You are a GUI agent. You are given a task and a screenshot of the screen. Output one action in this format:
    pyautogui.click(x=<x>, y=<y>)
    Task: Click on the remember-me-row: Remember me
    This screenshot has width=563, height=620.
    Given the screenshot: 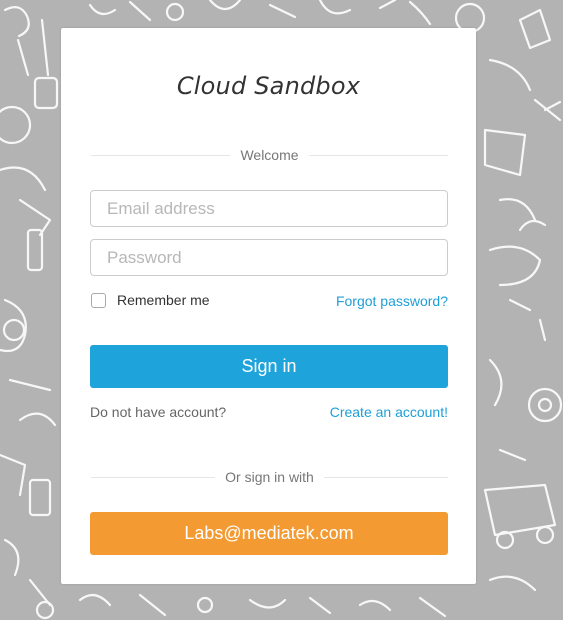 What is the action you would take?
    pyautogui.click(x=150, y=300)
    